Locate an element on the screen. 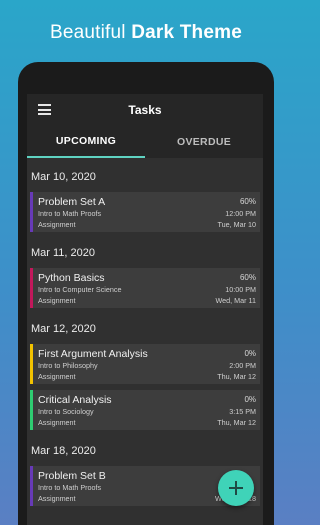  tab-overdue: OVERDUE is located at coordinates (204, 142).